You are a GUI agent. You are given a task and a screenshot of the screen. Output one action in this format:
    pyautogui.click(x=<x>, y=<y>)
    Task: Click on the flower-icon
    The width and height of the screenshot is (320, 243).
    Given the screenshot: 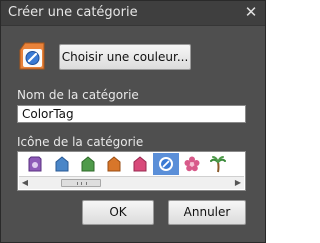 What is the action you would take?
    pyautogui.click(x=192, y=164)
    